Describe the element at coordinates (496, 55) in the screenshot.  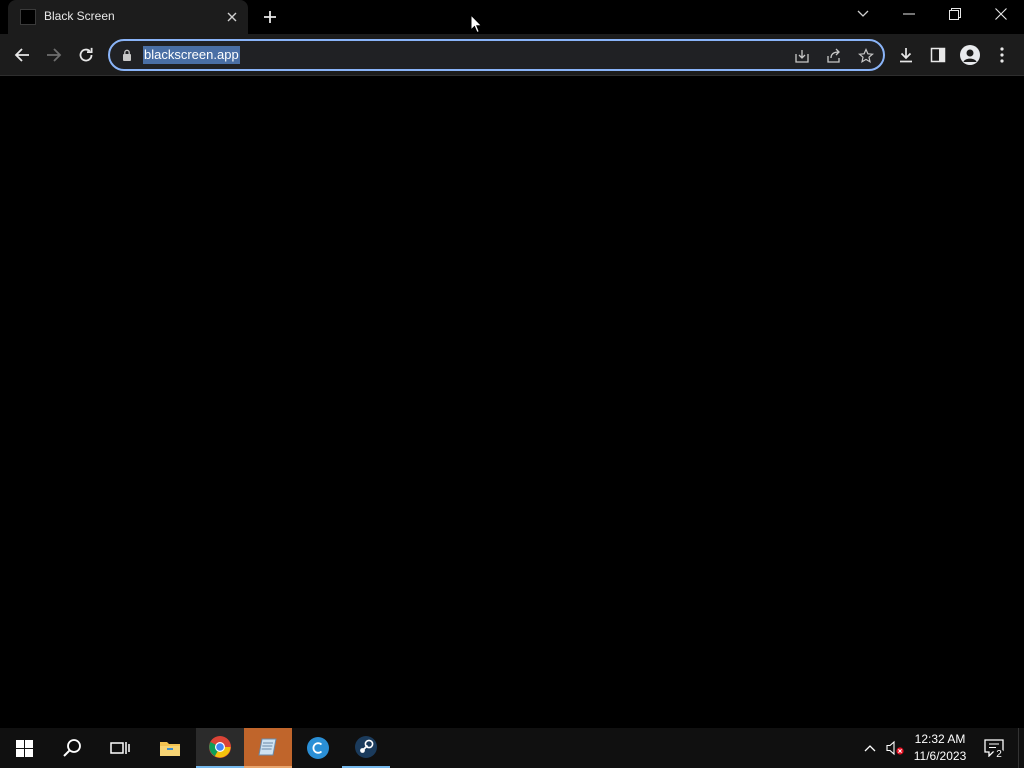
I see `address-bar: blackscreen.app` at that location.